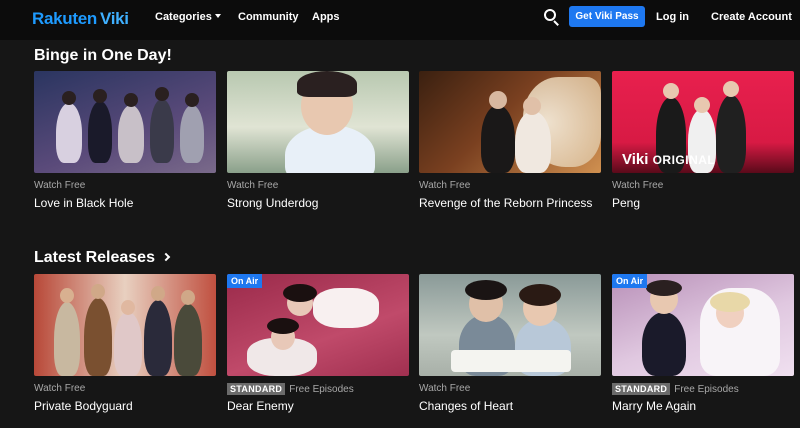  What do you see at coordinates (552, 17) in the screenshot?
I see `search-icon` at bounding box center [552, 17].